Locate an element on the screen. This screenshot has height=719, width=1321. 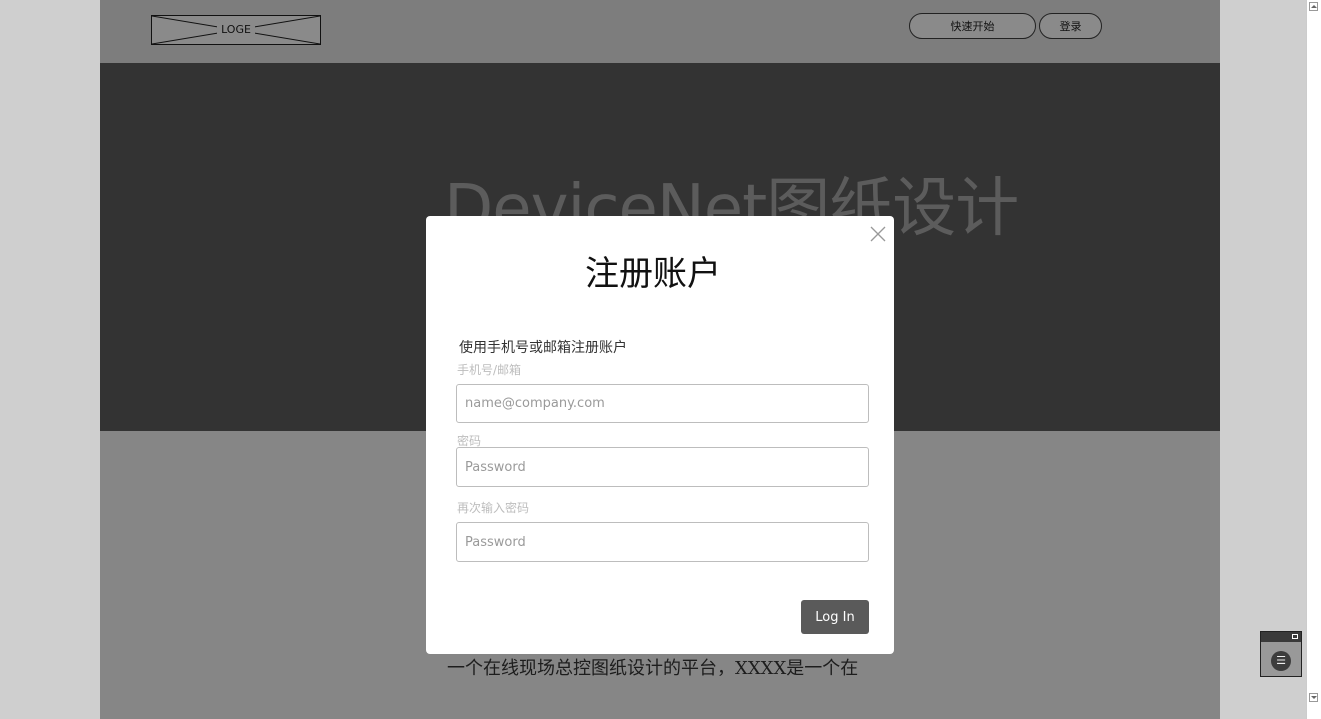
submit-button: Log In is located at coordinates (835, 617).